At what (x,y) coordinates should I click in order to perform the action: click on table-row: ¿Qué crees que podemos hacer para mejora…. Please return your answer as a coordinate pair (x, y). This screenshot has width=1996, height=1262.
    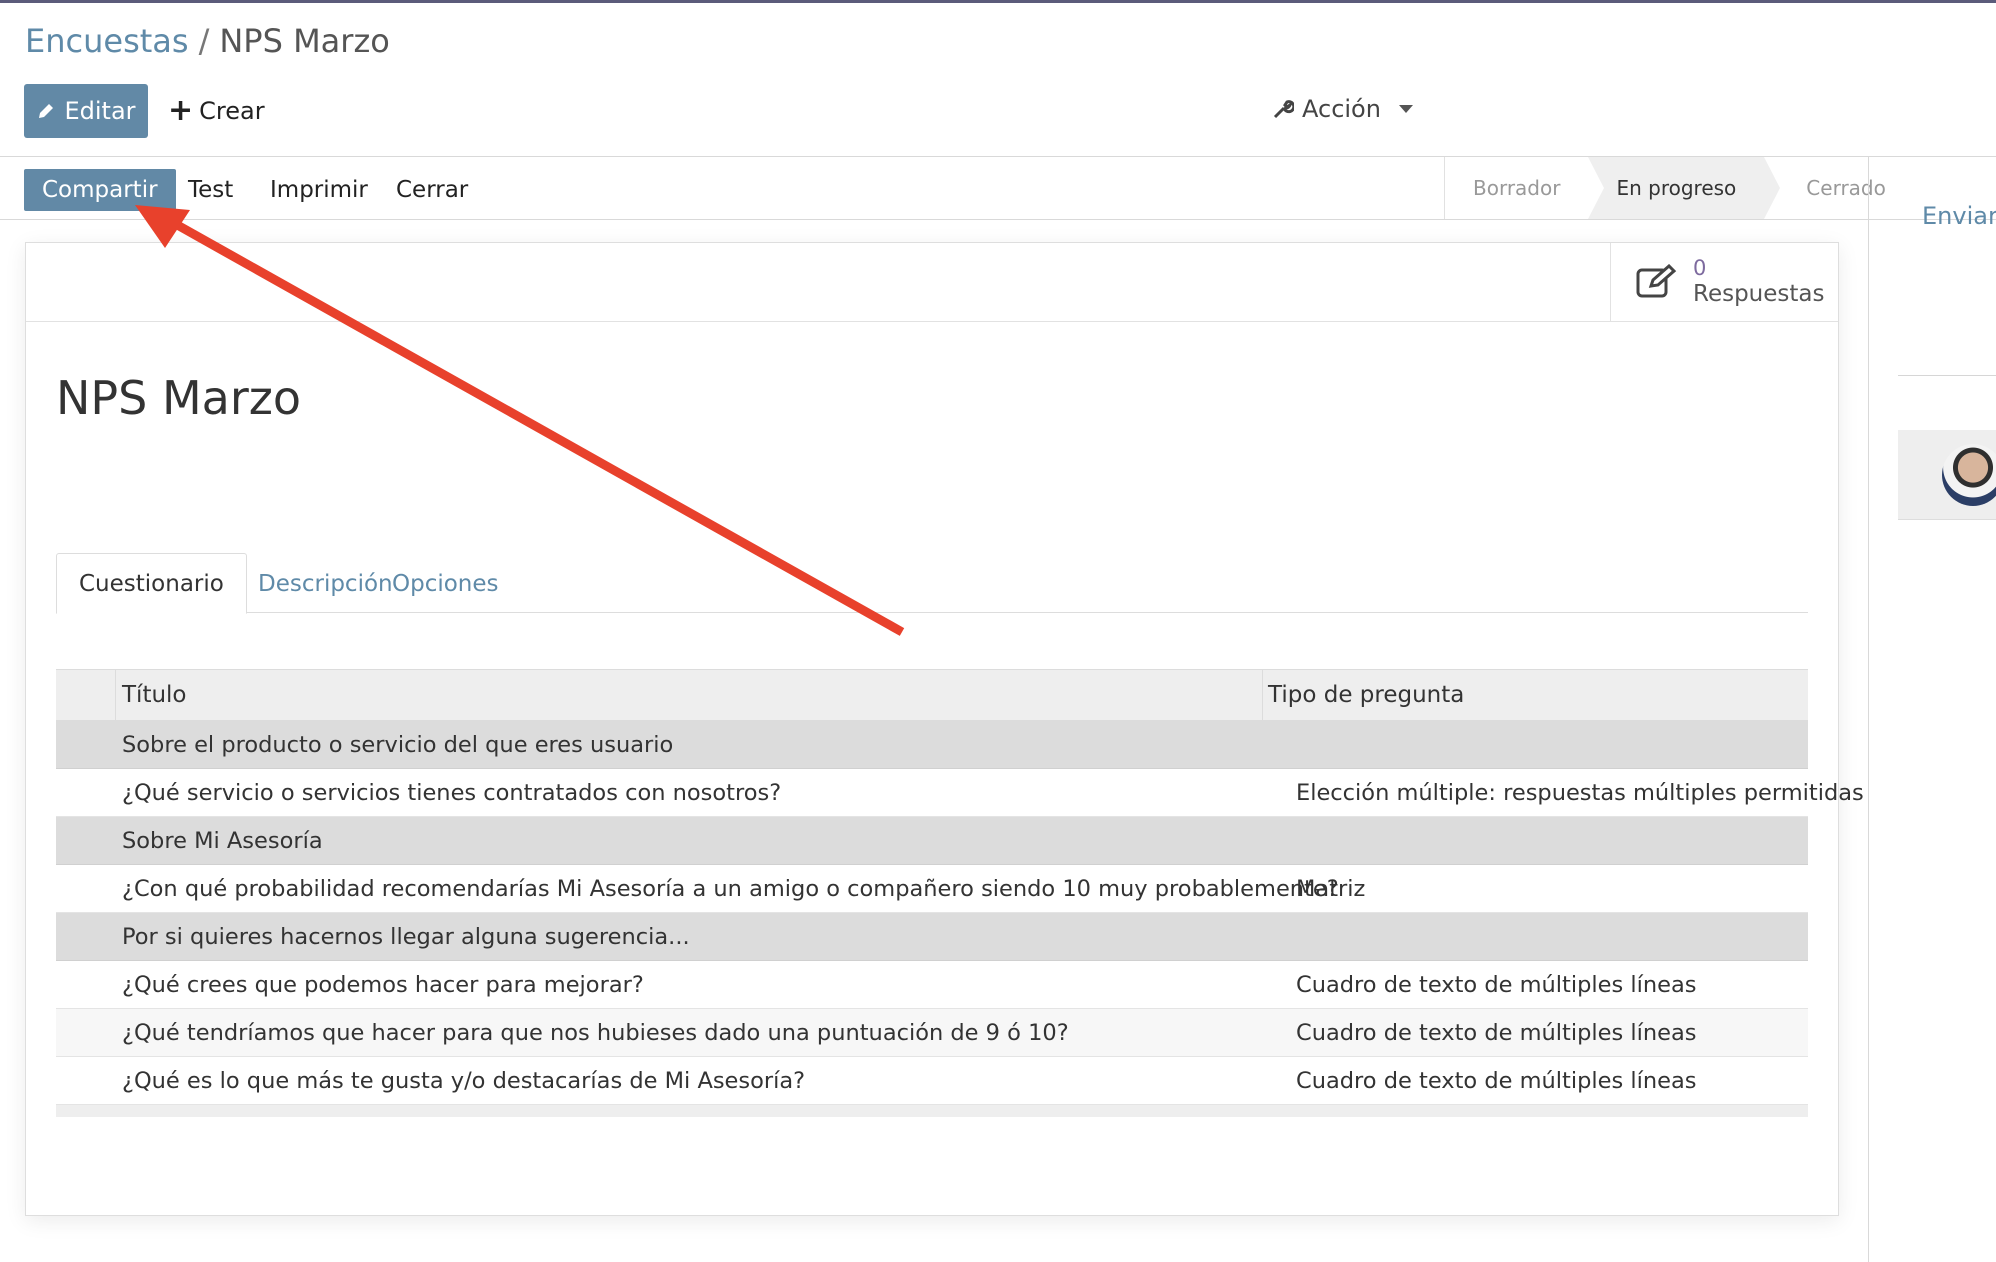
    Looking at the image, I should click on (932, 985).